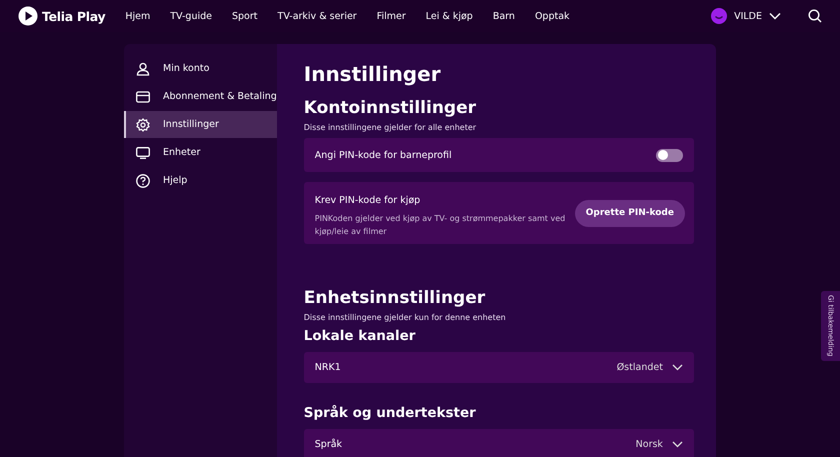 The height and width of the screenshot is (457, 840). What do you see at coordinates (327, 367) in the screenshot?
I see `setting-label: NRK1` at bounding box center [327, 367].